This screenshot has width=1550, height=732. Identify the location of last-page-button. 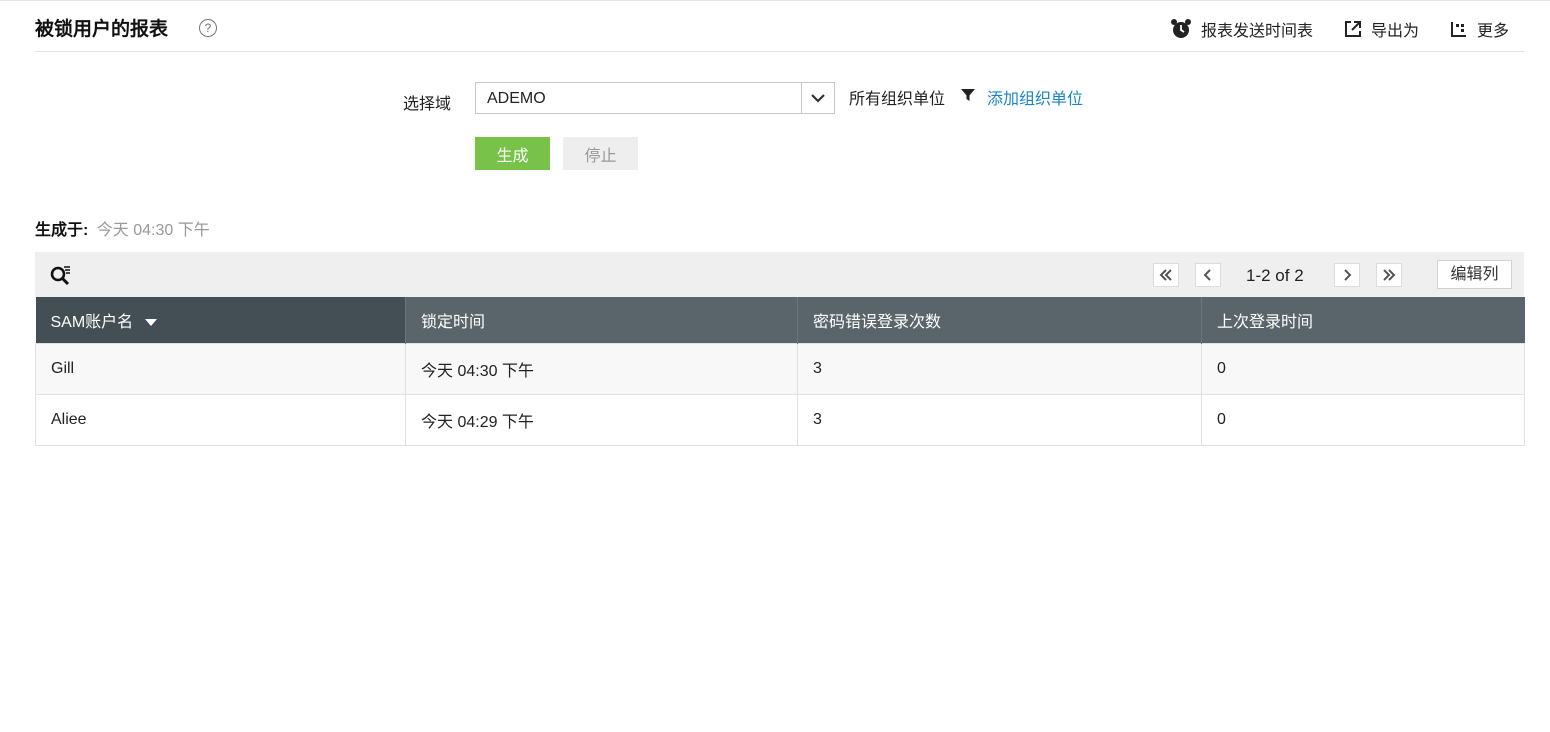
(1389, 275).